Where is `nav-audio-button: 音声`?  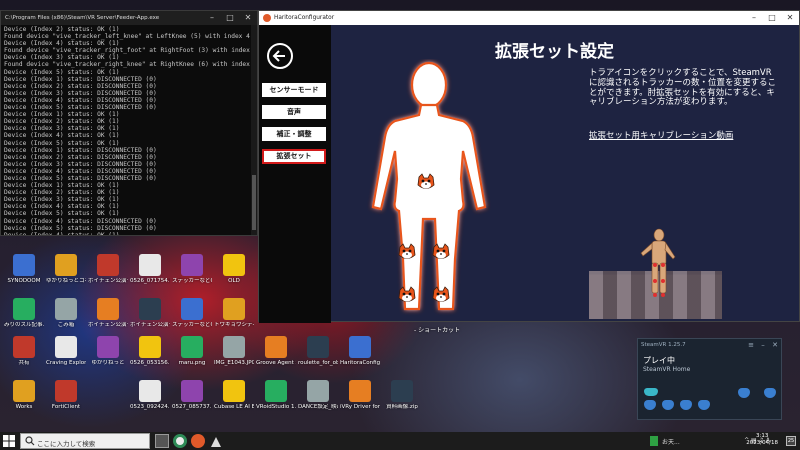 nav-audio-button: 音声 is located at coordinates (294, 112).